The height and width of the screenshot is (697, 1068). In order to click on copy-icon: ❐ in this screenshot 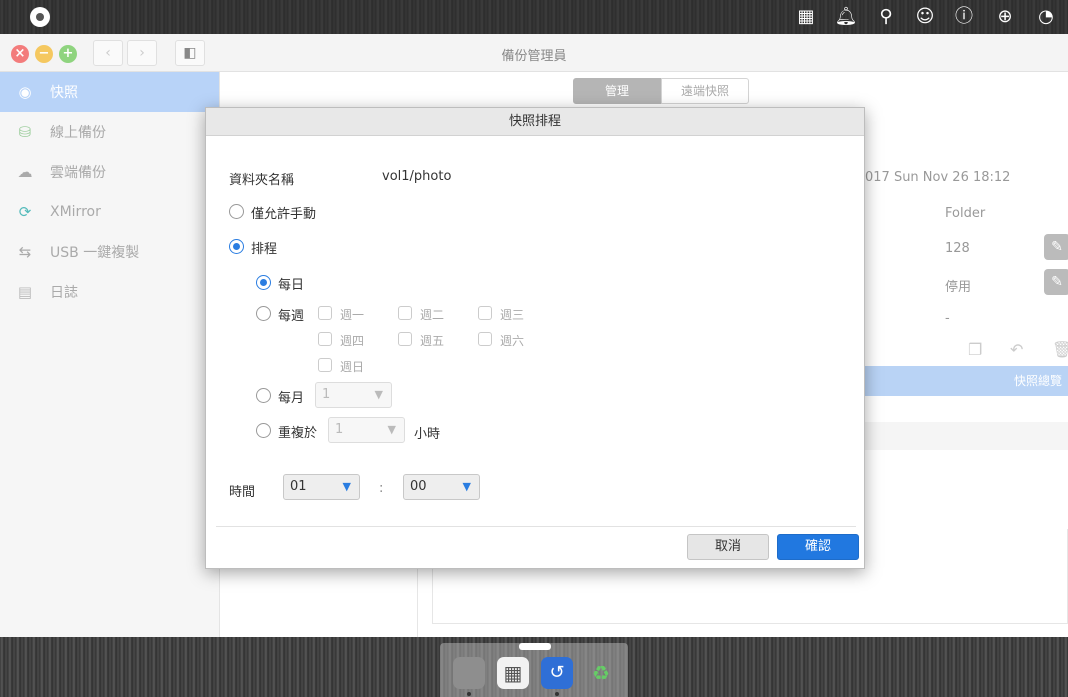, I will do `click(975, 349)`.